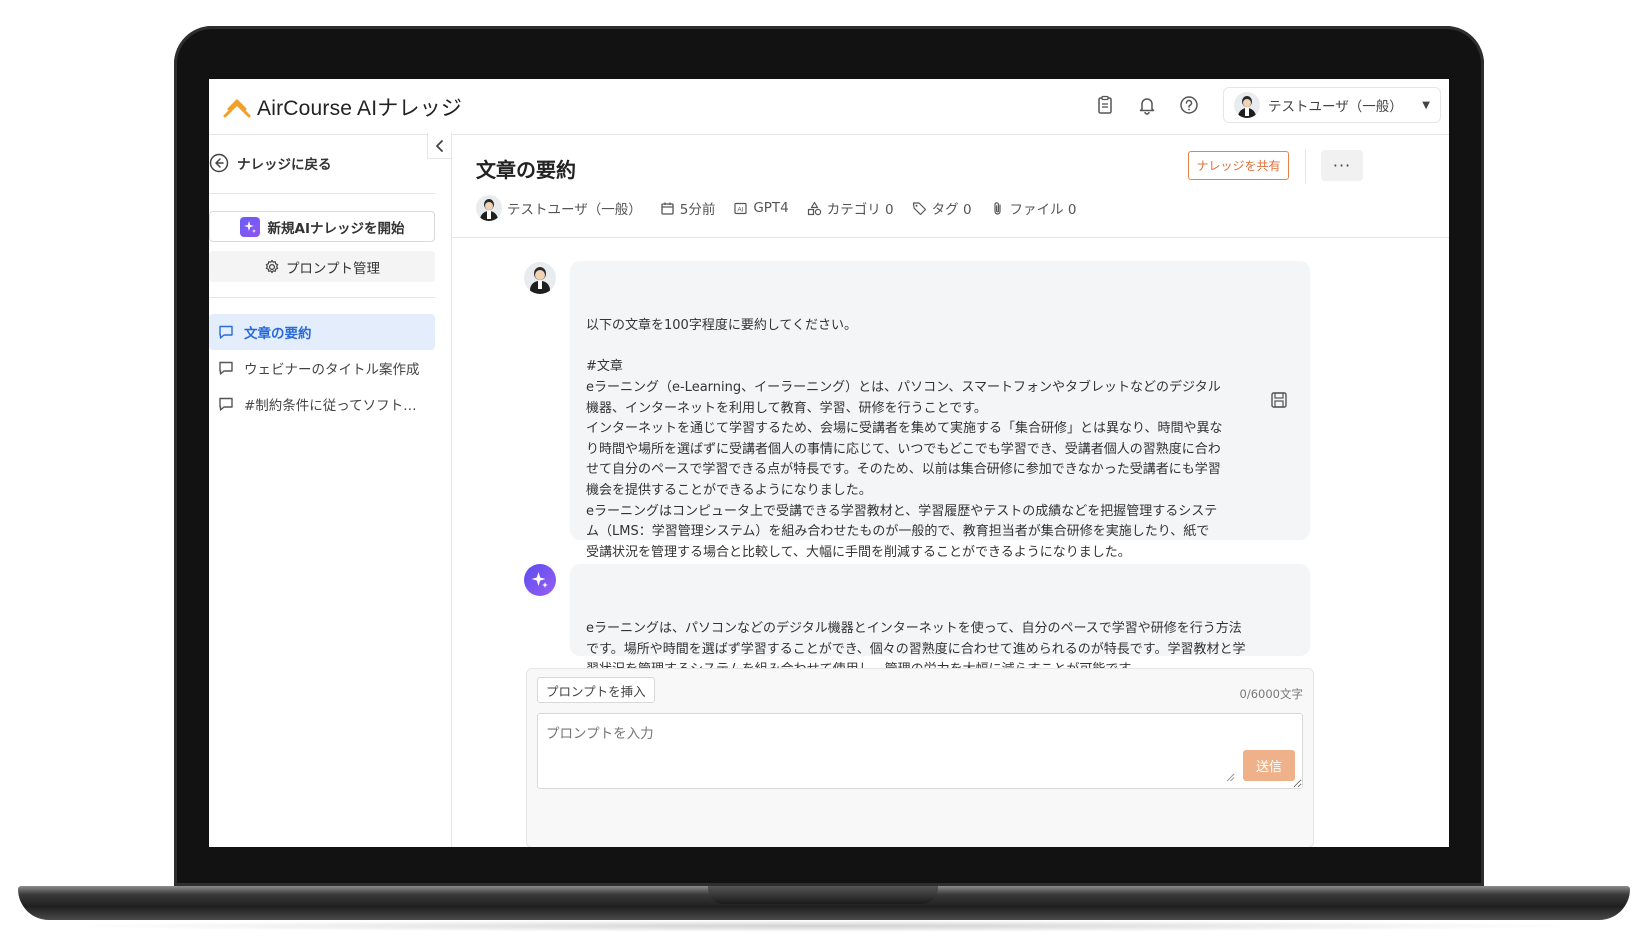  What do you see at coordinates (1147, 105) in the screenshot?
I see `bell-icon` at bounding box center [1147, 105].